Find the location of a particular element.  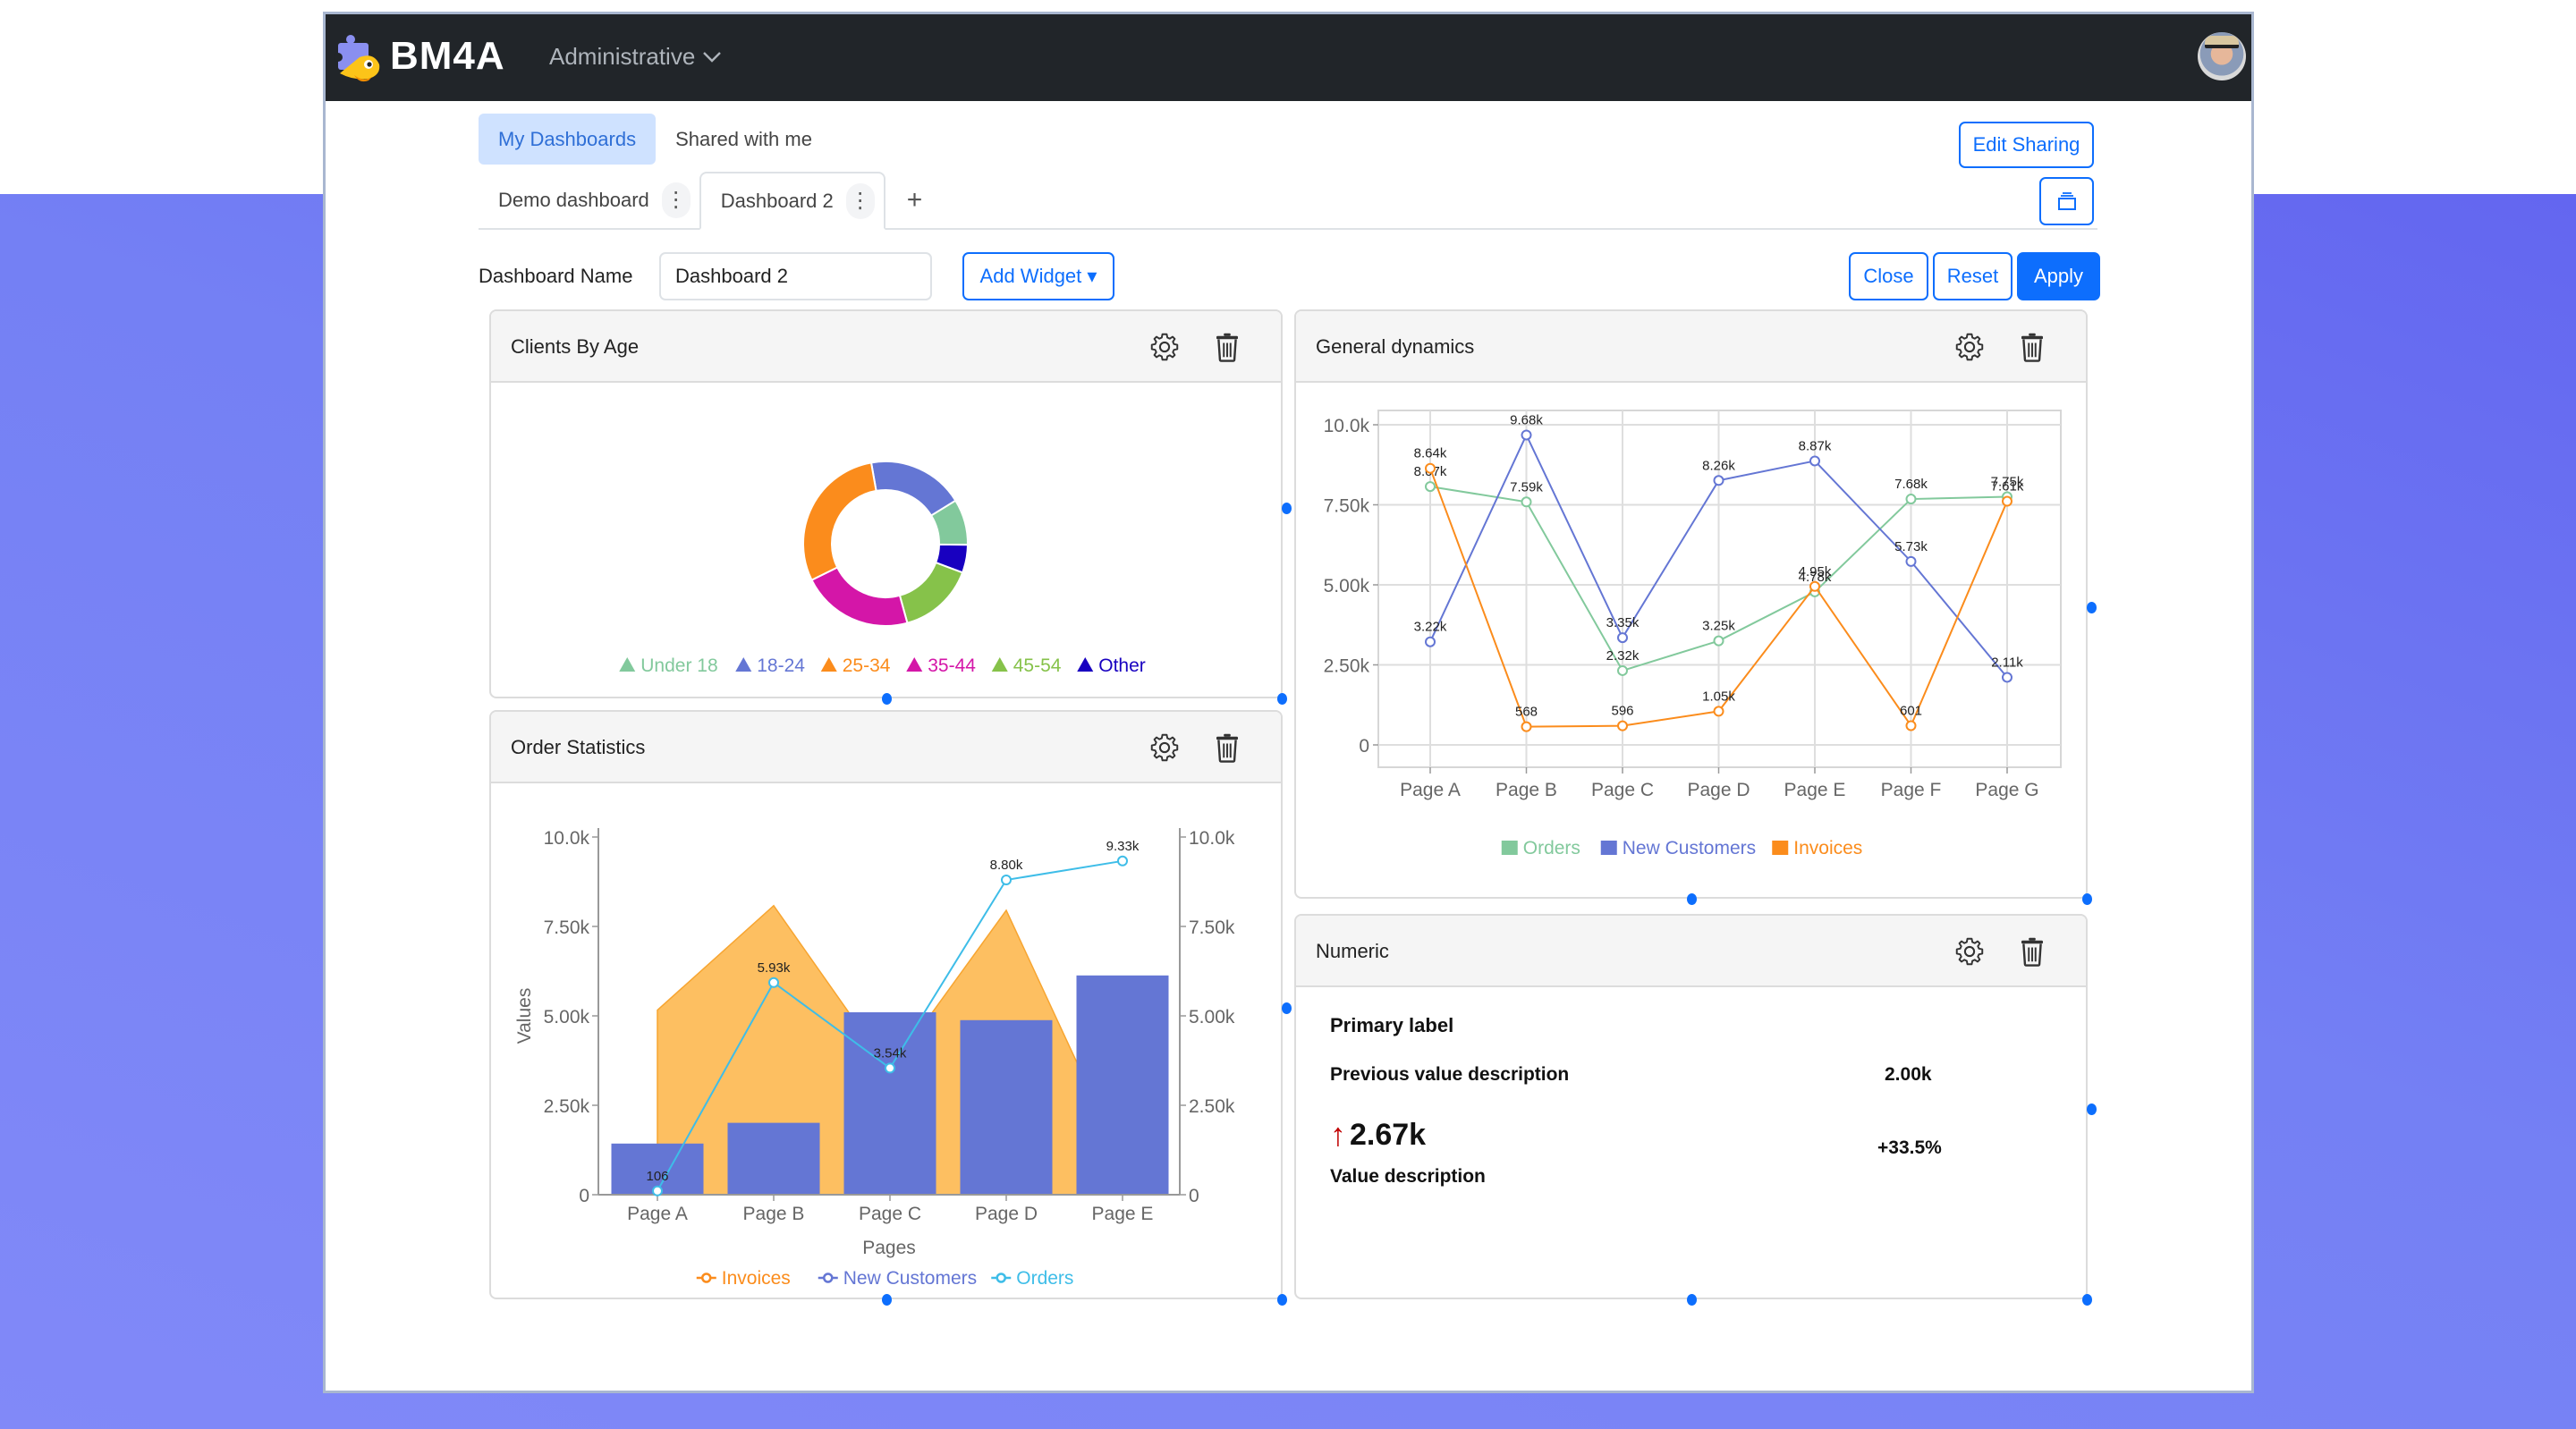

legend-label: Orders is located at coordinates (1044, 1278).